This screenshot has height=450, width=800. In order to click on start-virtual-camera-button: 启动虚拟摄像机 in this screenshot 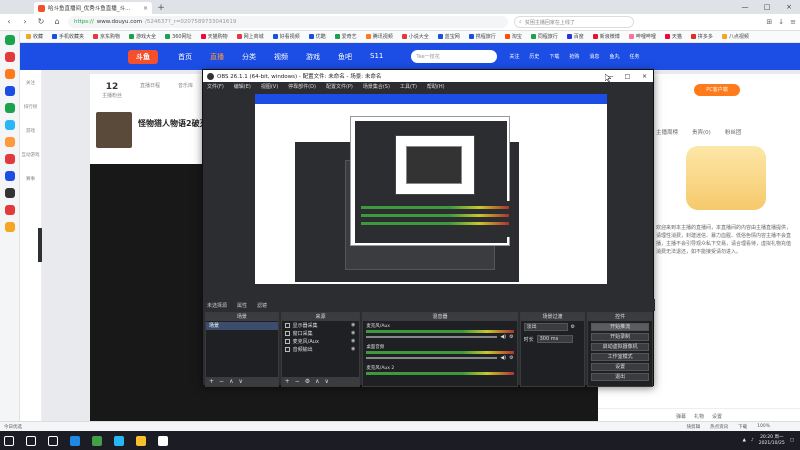, I will do `click(620, 347)`.